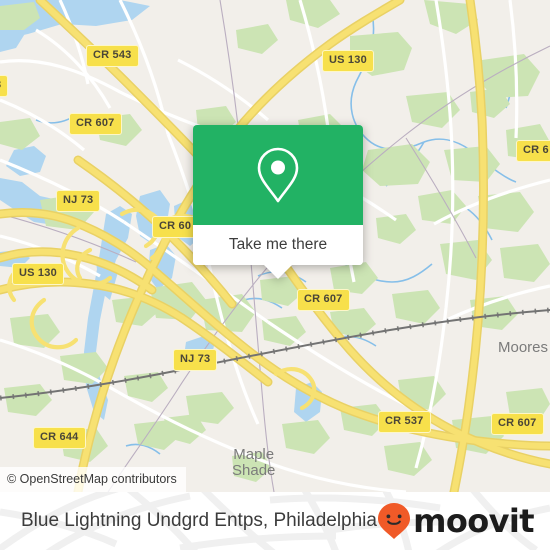 This screenshot has height=550, width=550. Describe the element at coordinates (523, 347) in the screenshot. I see `place-label-moorestown: Moores` at that location.